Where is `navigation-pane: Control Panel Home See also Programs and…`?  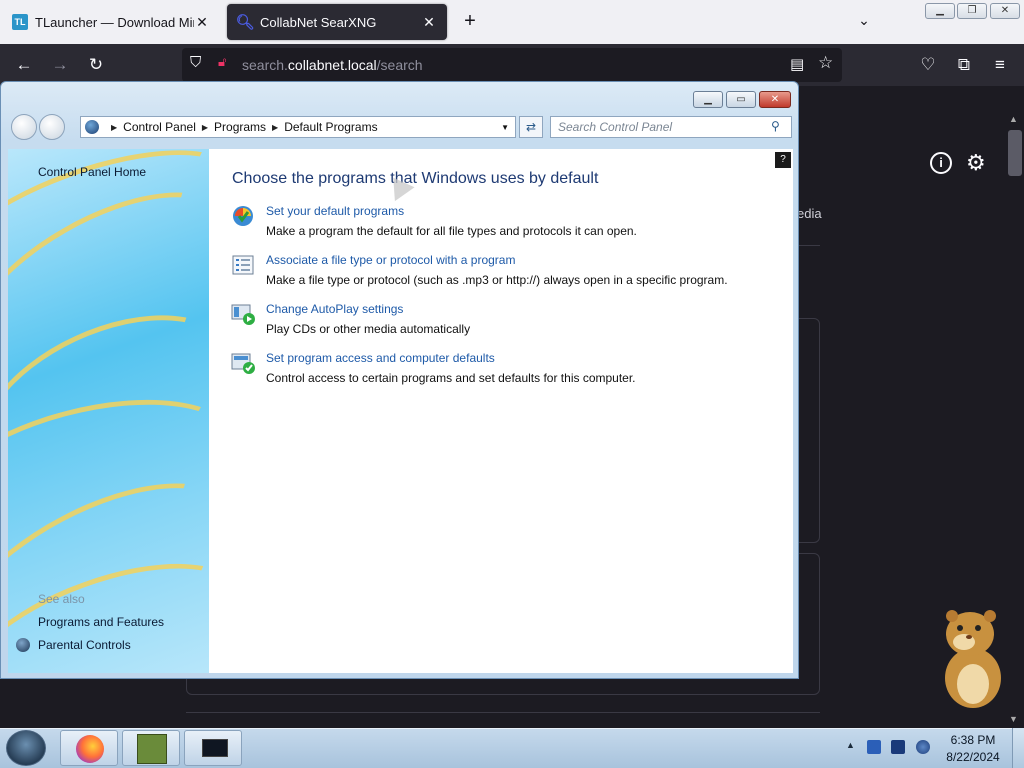
navigation-pane: Control Panel Home See also Programs and… is located at coordinates (108, 411).